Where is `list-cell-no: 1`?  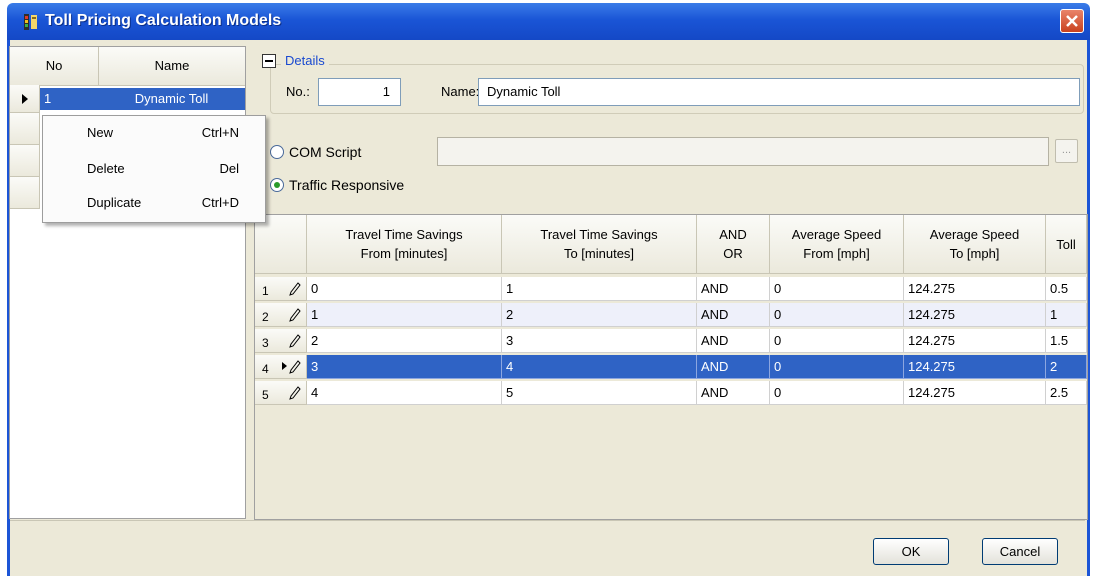 list-cell-no: 1 is located at coordinates (69, 99).